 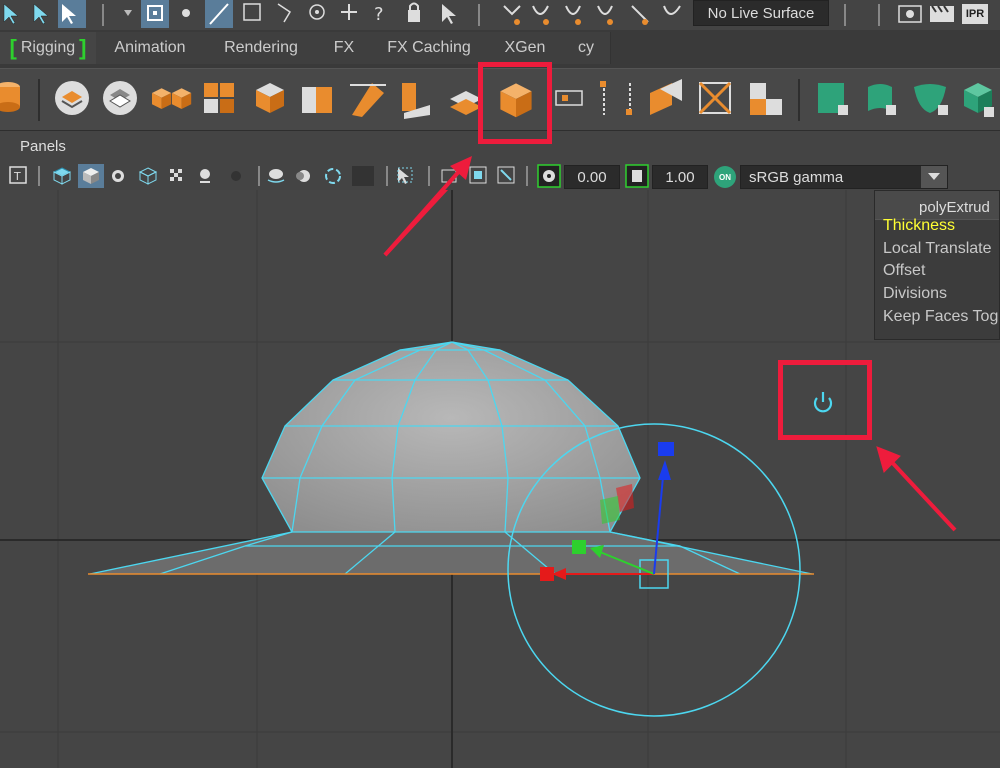 What do you see at coordinates (317, 100) in the screenshot?
I see `mirror-icon` at bounding box center [317, 100].